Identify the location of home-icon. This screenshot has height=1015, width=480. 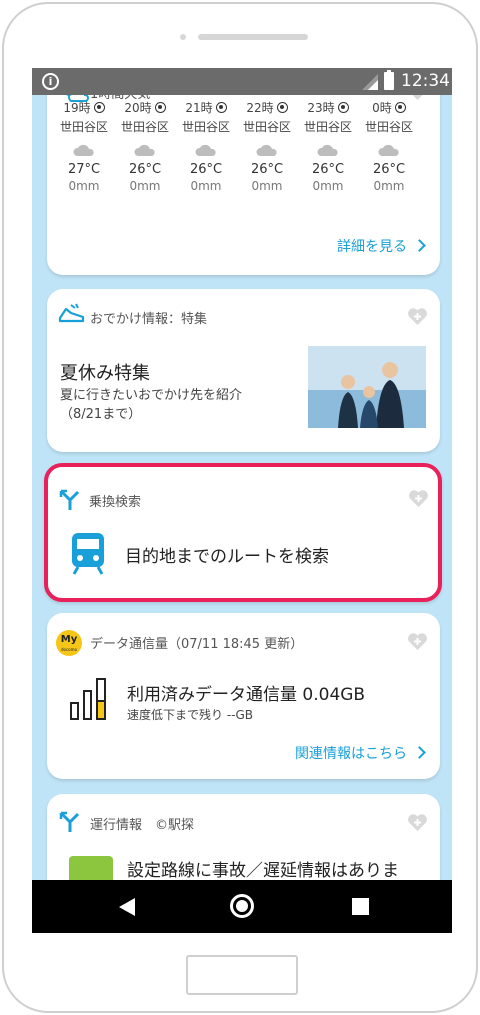
(242, 906).